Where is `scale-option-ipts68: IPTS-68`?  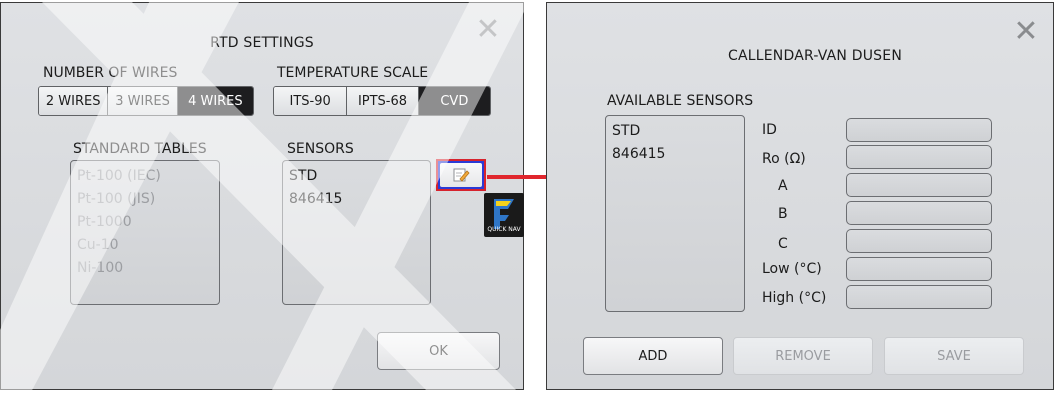
scale-option-ipts68: IPTS-68 is located at coordinates (383, 101).